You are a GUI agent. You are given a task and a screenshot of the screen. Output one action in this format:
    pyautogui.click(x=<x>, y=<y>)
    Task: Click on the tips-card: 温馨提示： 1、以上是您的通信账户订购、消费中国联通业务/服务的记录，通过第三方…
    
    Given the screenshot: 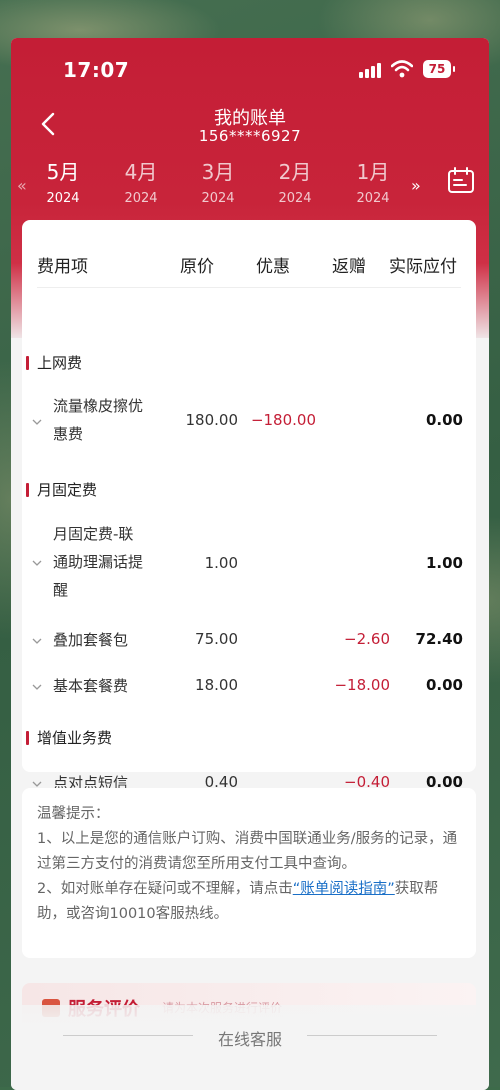 What is the action you would take?
    pyautogui.click(x=249, y=873)
    